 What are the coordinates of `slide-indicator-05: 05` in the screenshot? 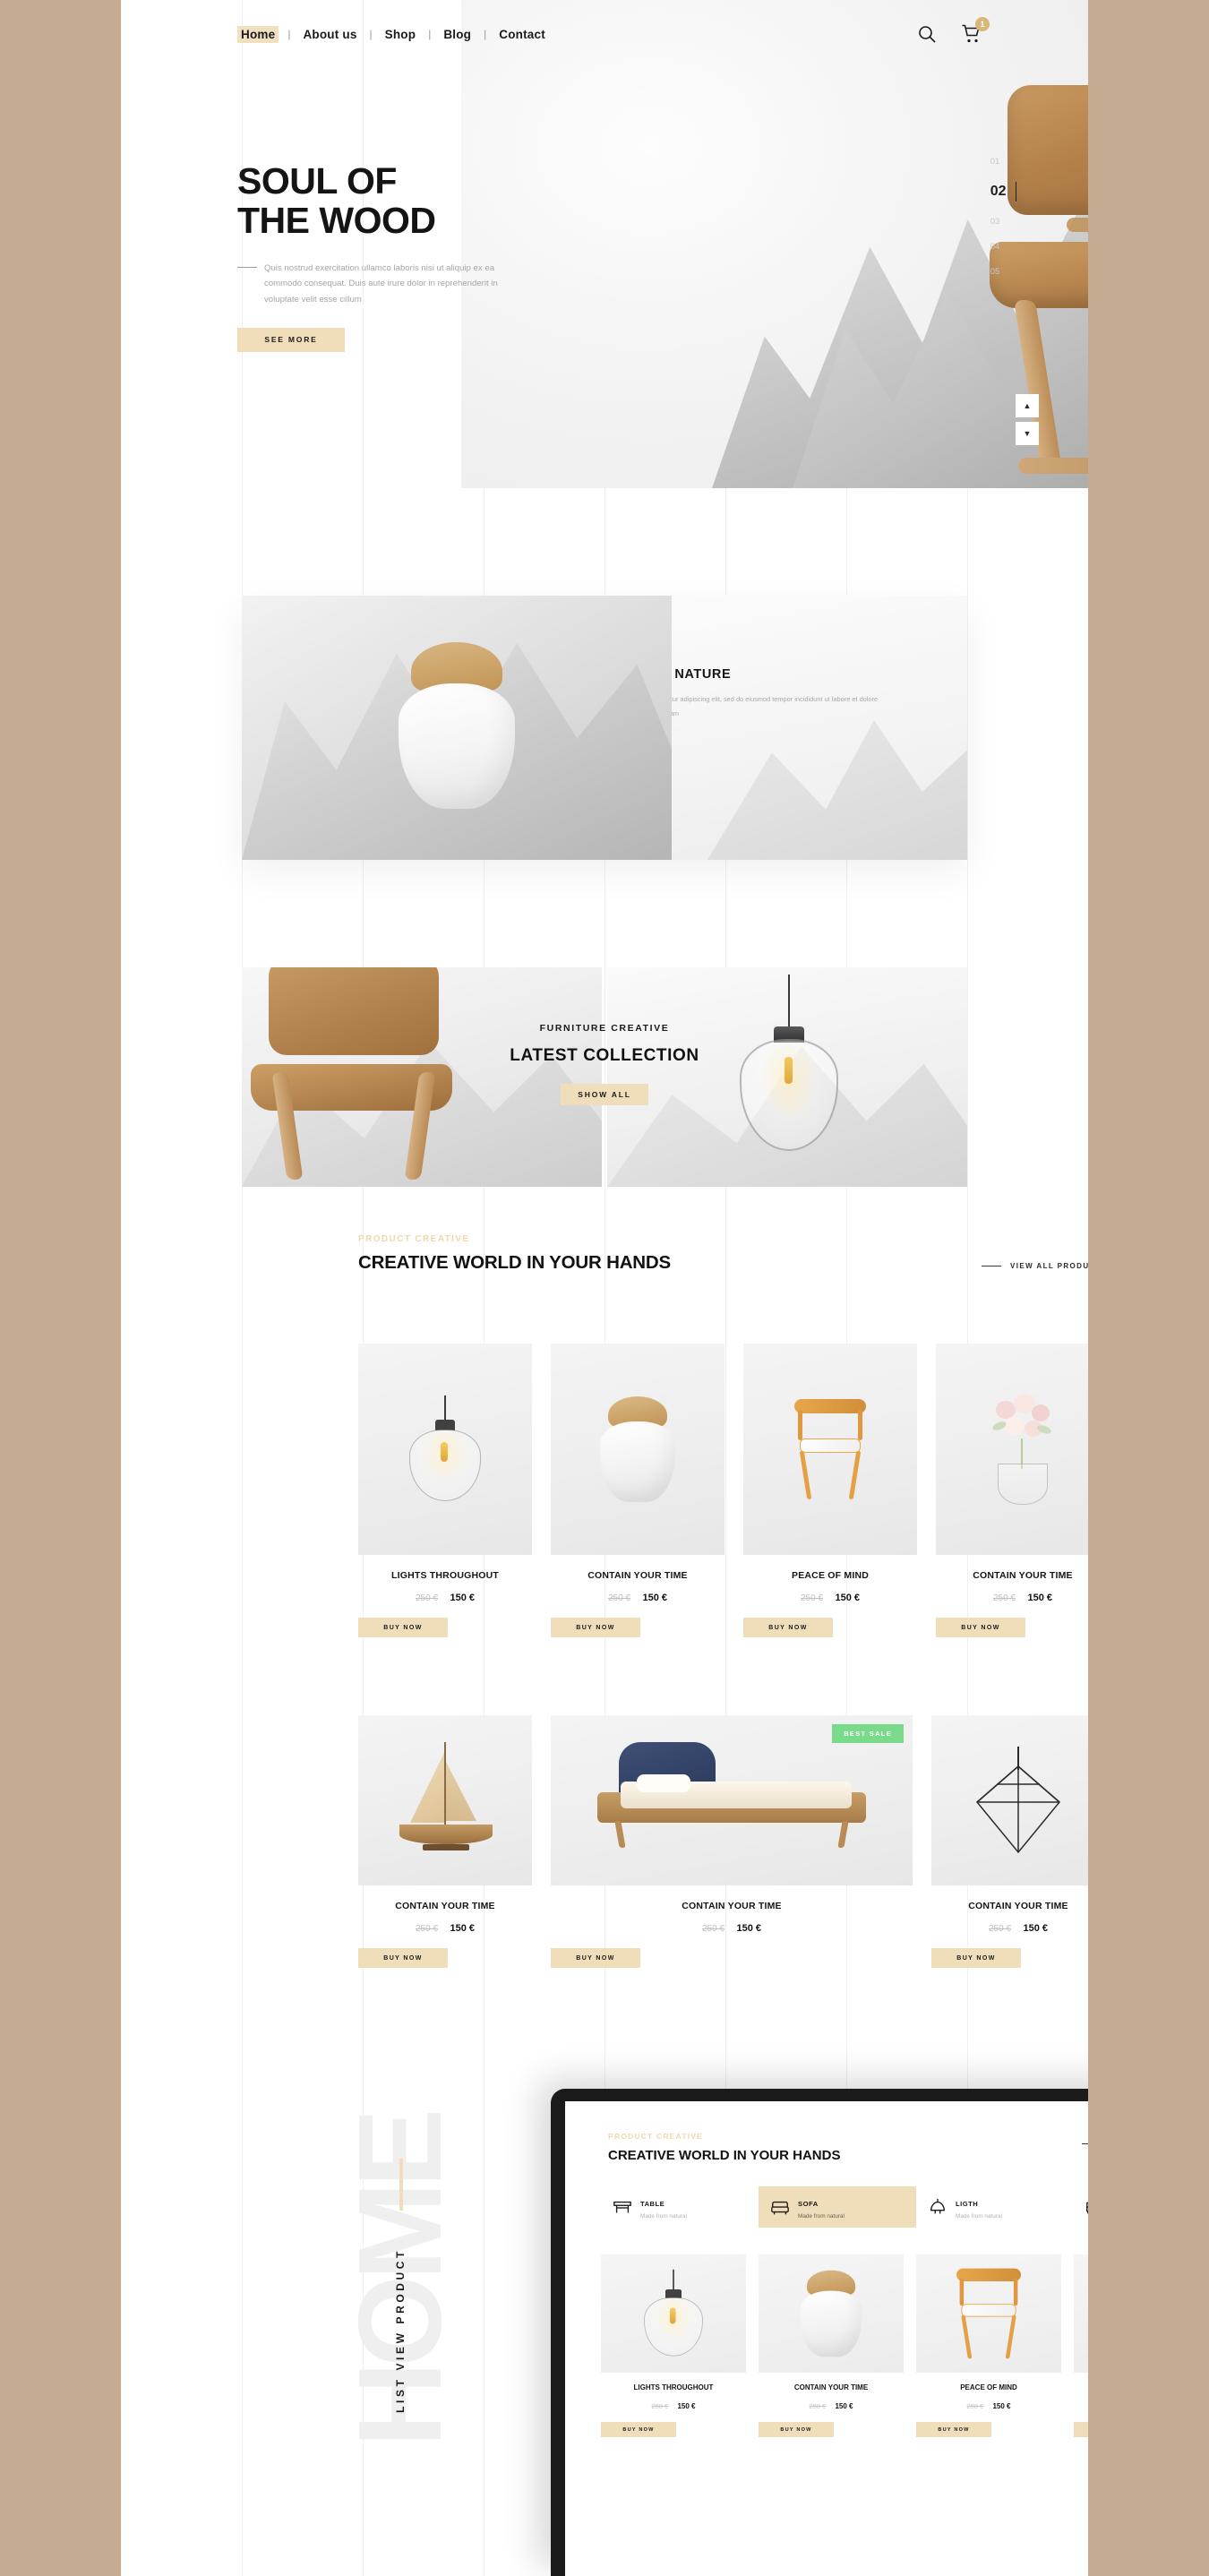 It's located at (995, 272).